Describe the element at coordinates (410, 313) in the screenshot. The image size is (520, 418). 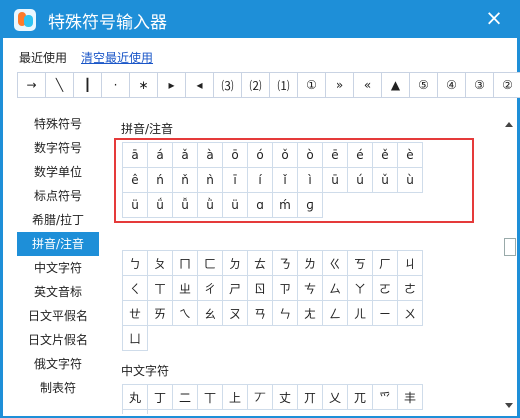
I see `symbol-cell: ㄨ` at that location.